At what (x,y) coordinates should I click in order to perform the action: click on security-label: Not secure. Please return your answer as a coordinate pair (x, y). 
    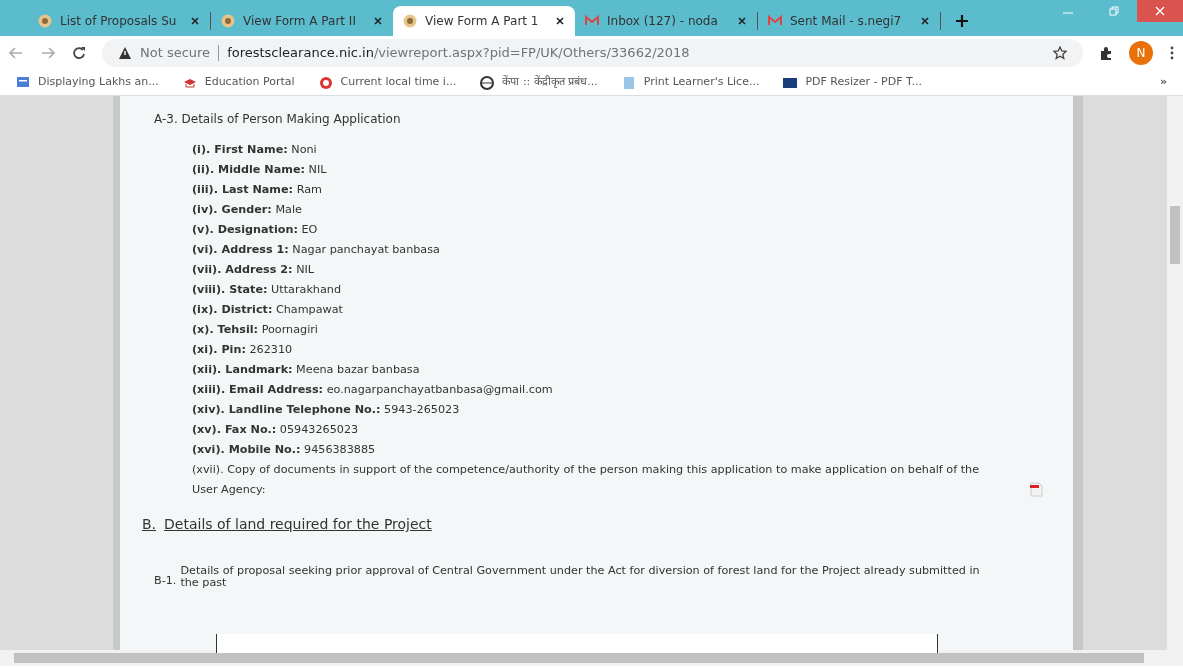
    Looking at the image, I should click on (175, 53).